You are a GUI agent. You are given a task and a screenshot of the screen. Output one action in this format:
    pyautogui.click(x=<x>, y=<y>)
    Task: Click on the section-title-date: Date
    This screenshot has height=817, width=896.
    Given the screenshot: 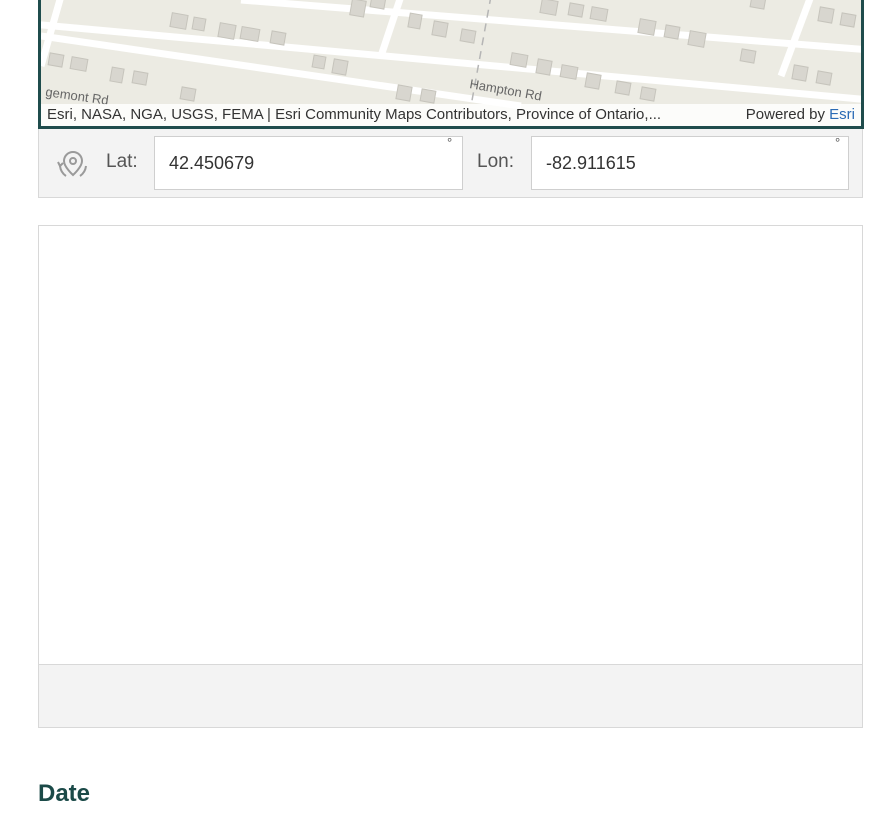 What is the action you would take?
    pyautogui.click(x=64, y=793)
    